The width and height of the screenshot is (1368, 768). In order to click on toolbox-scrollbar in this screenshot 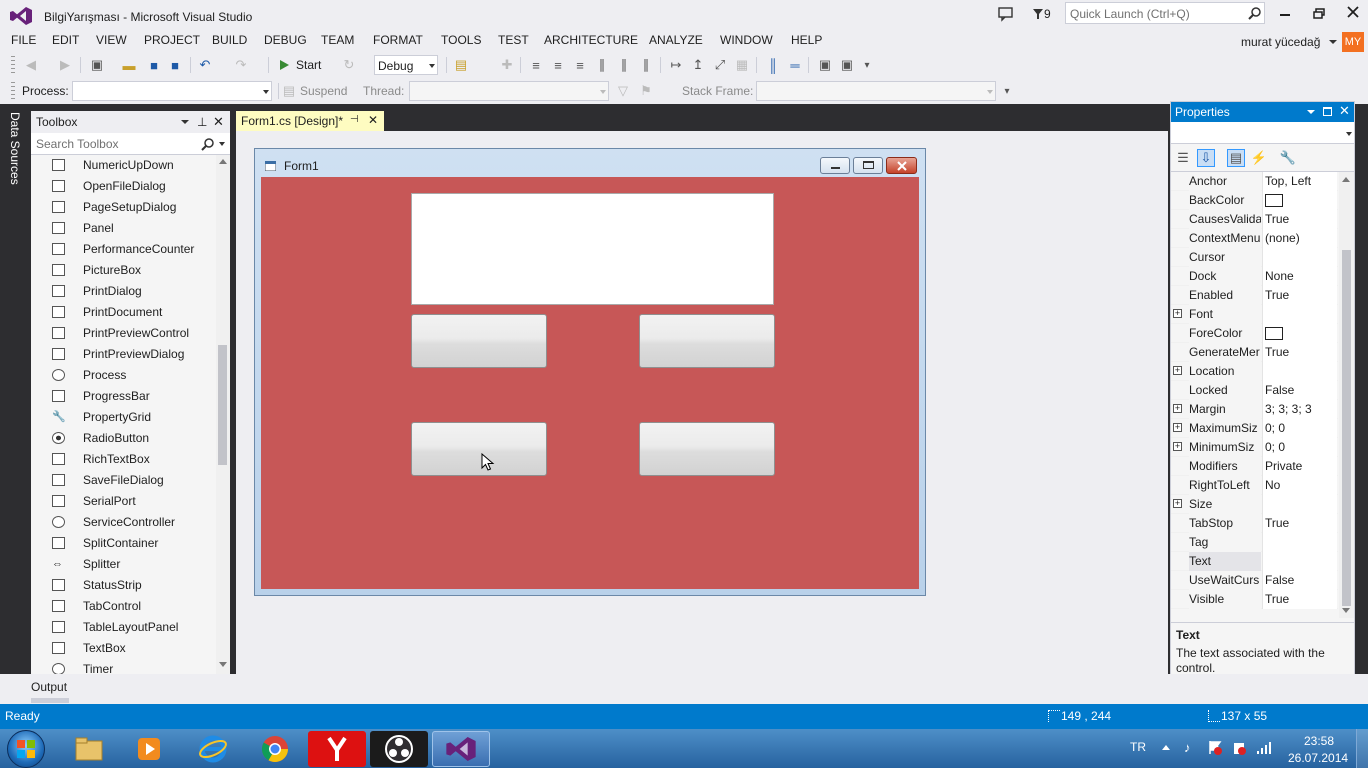, I will do `click(223, 414)`.